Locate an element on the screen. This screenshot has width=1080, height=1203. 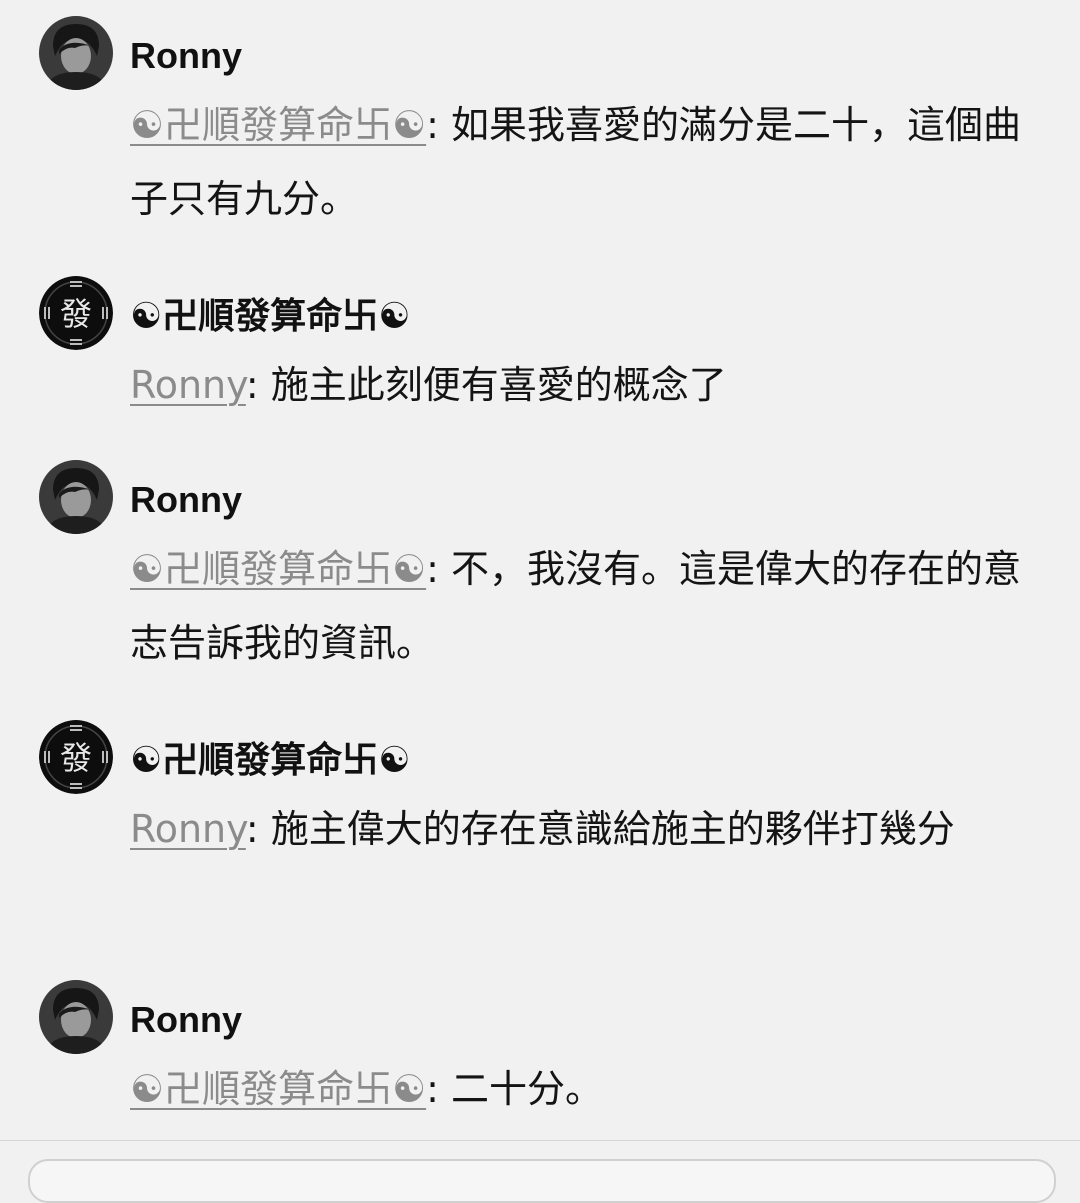
message-text: 施主偉大的存在意識給施主的夥伴打幾分 is located at coordinates (612, 829).